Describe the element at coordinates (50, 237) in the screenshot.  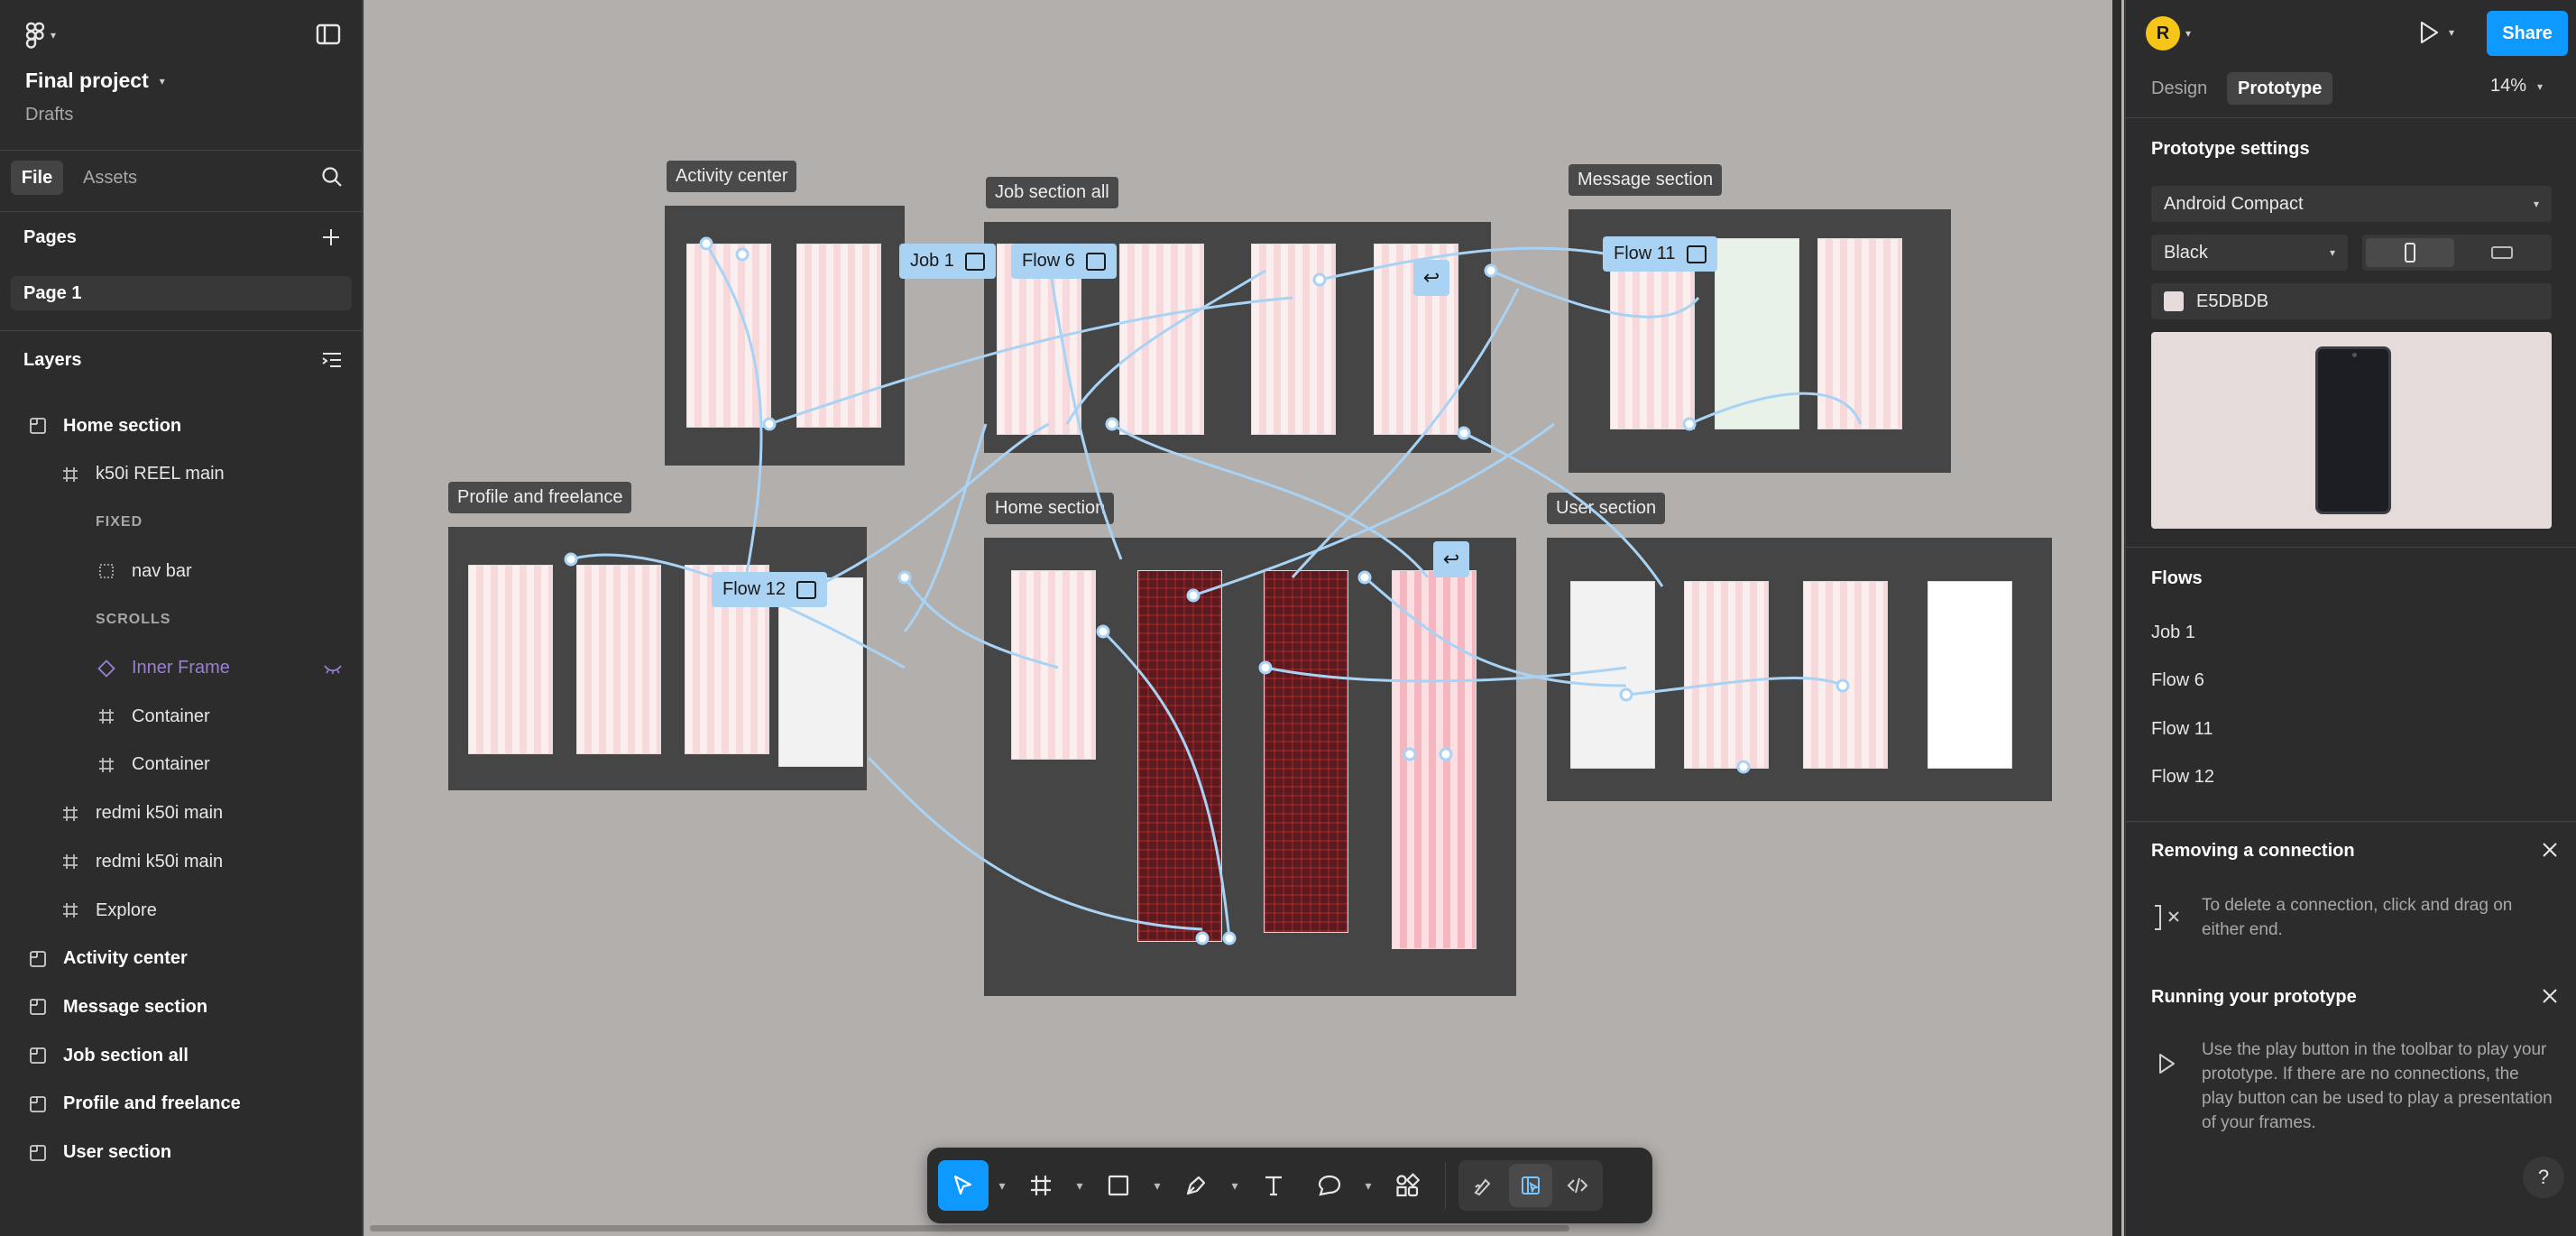
I see `pages-heading: Pages` at that location.